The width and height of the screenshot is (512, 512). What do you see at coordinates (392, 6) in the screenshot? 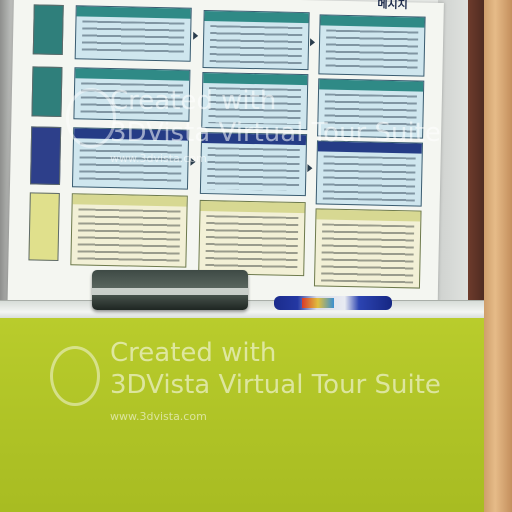
I see `poster-corner-label: 메시지` at bounding box center [392, 6].